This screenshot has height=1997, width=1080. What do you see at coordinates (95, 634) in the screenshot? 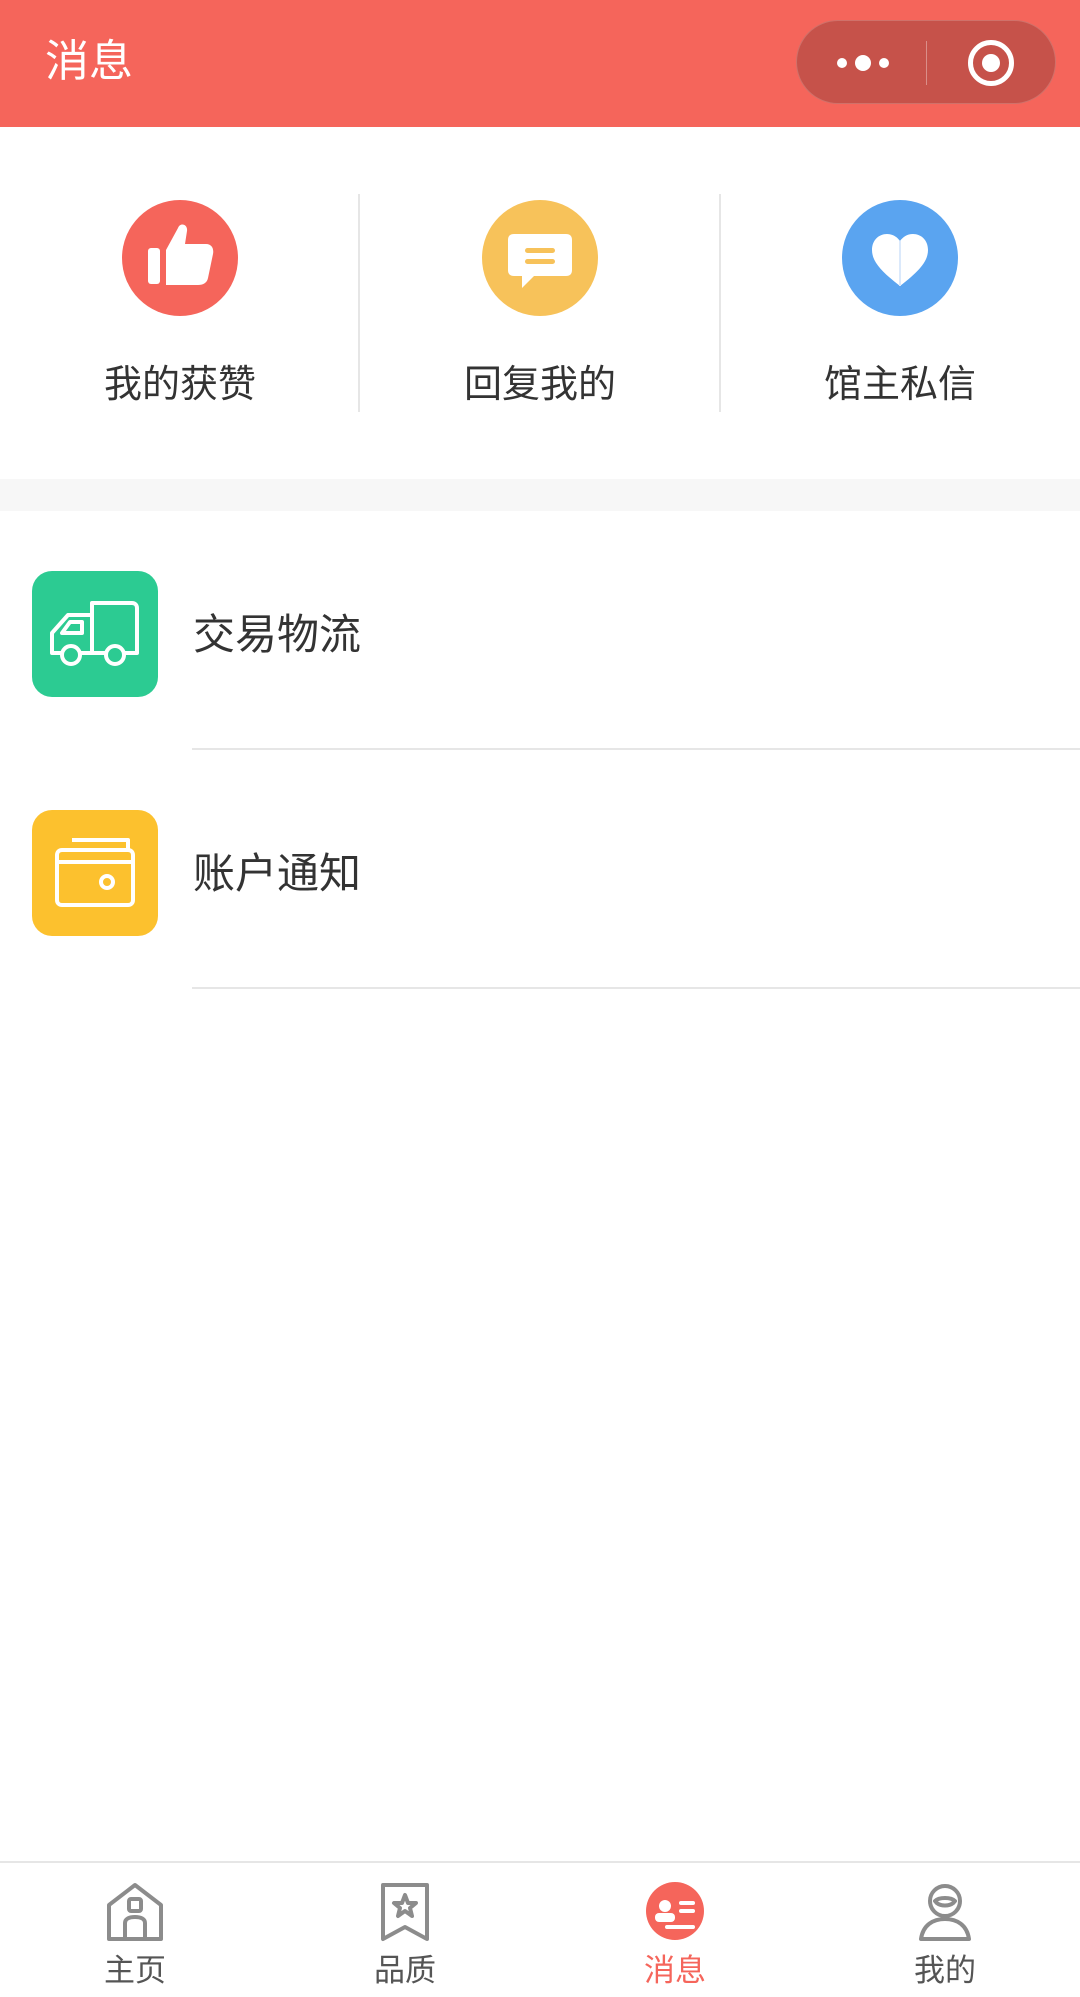
I see `truck-icon` at bounding box center [95, 634].